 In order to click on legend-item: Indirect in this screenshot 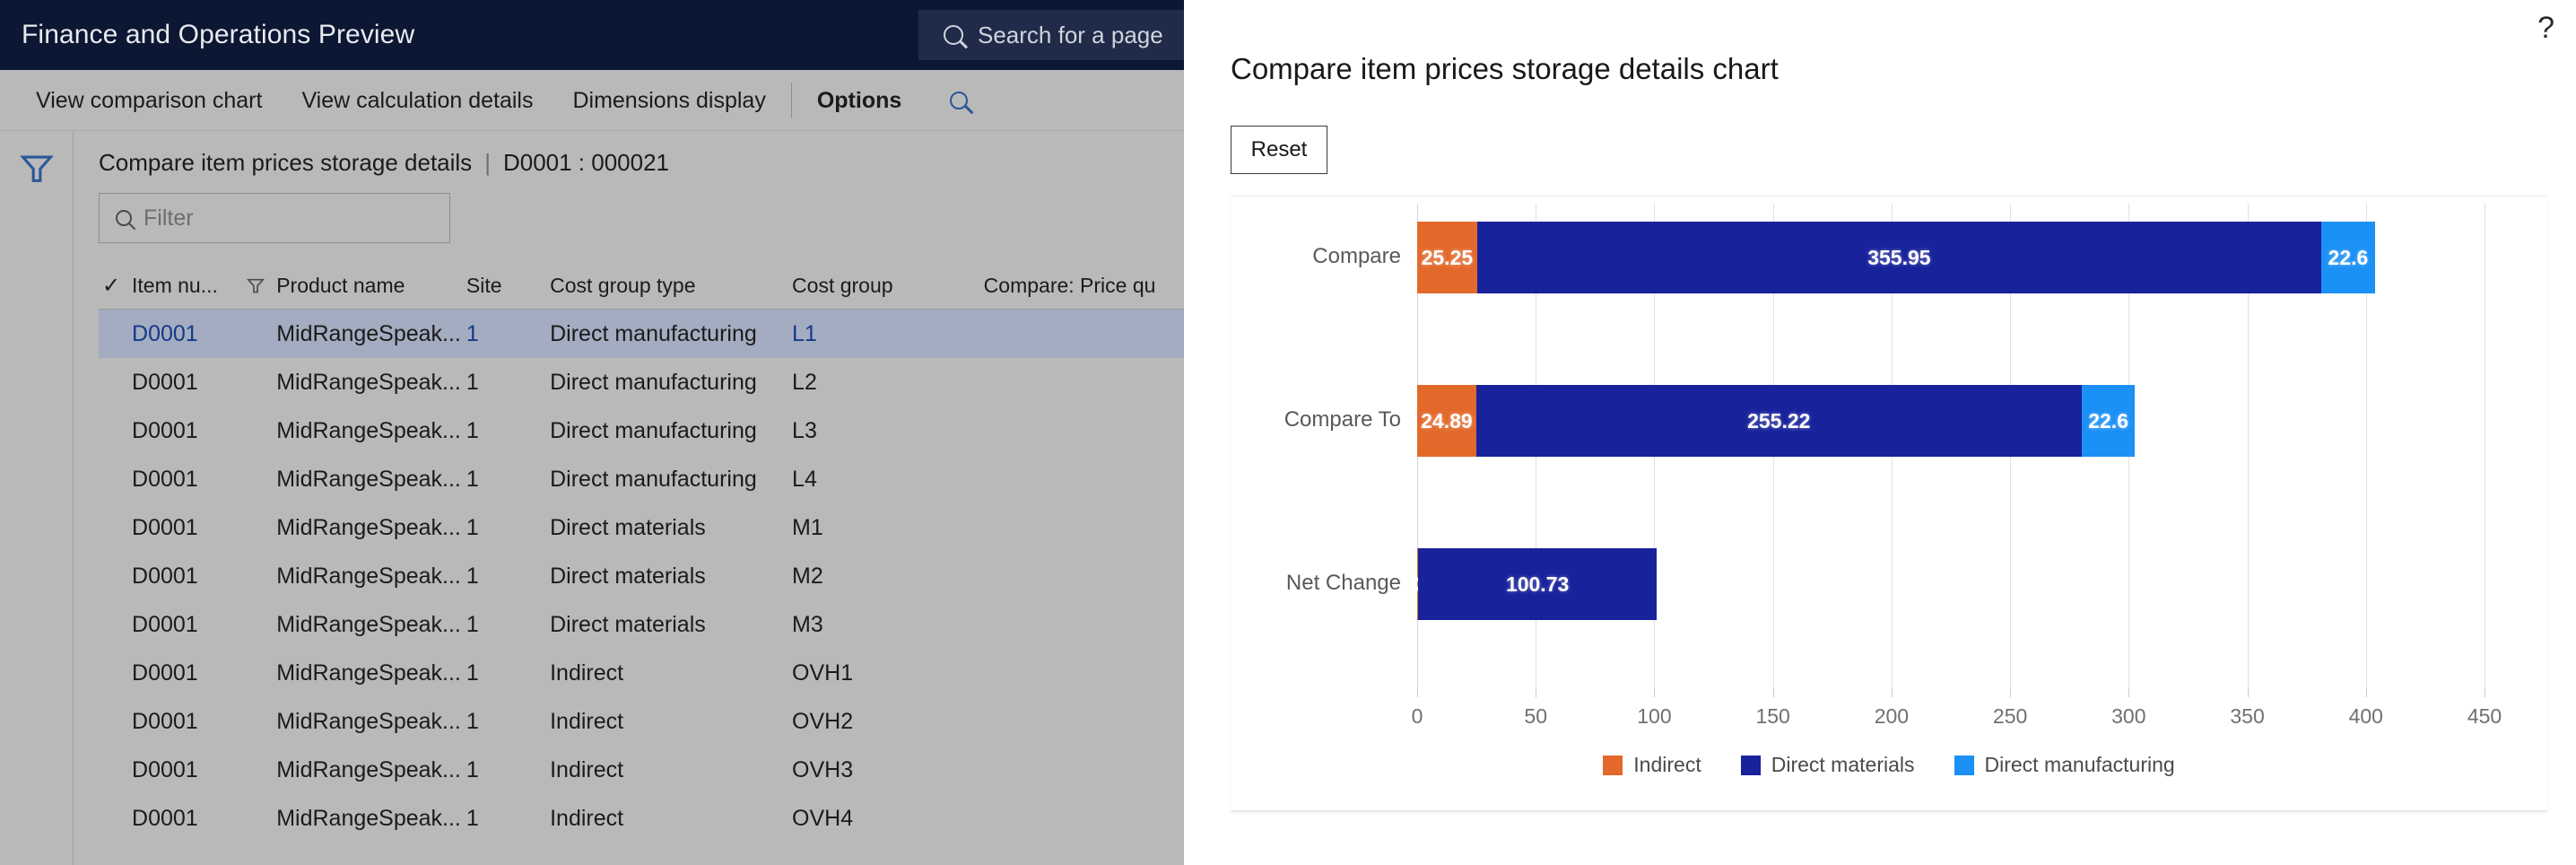, I will do `click(1652, 765)`.